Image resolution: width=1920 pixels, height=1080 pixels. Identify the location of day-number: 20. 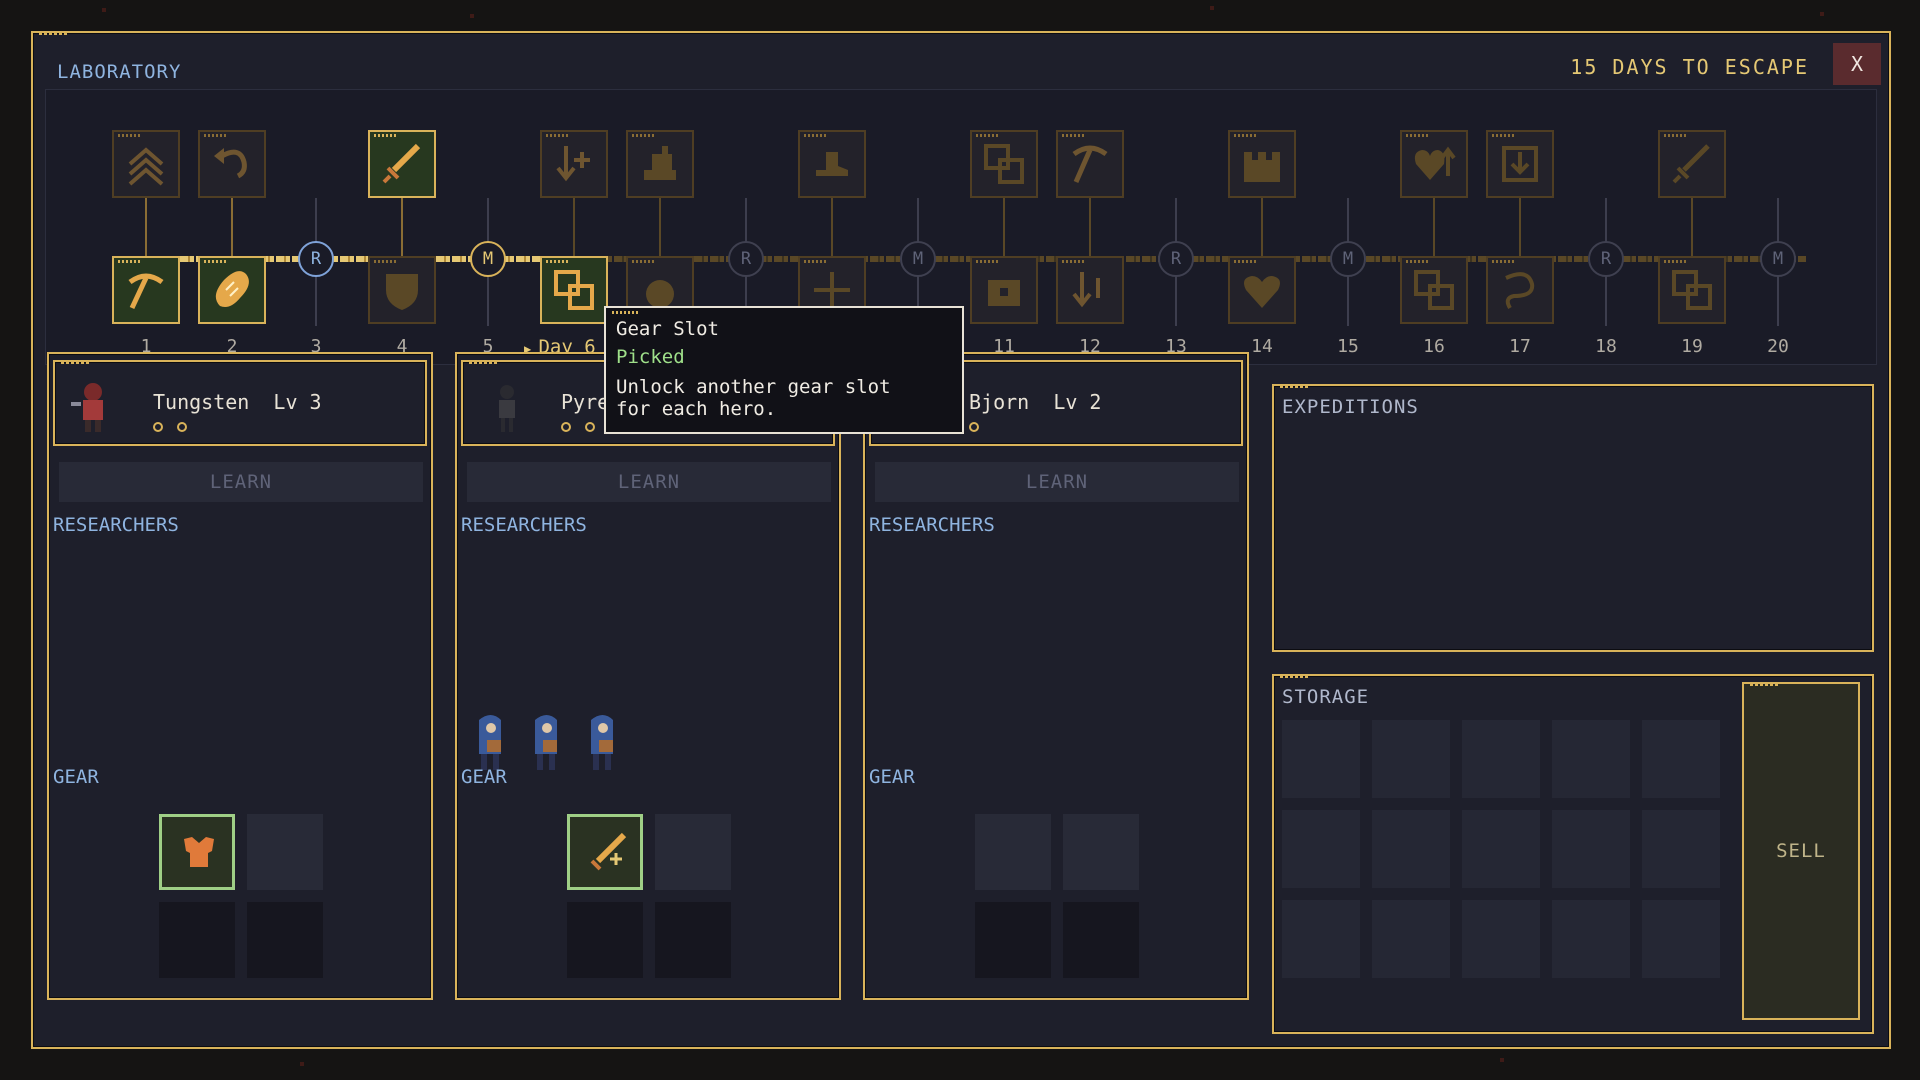
(1778, 346).